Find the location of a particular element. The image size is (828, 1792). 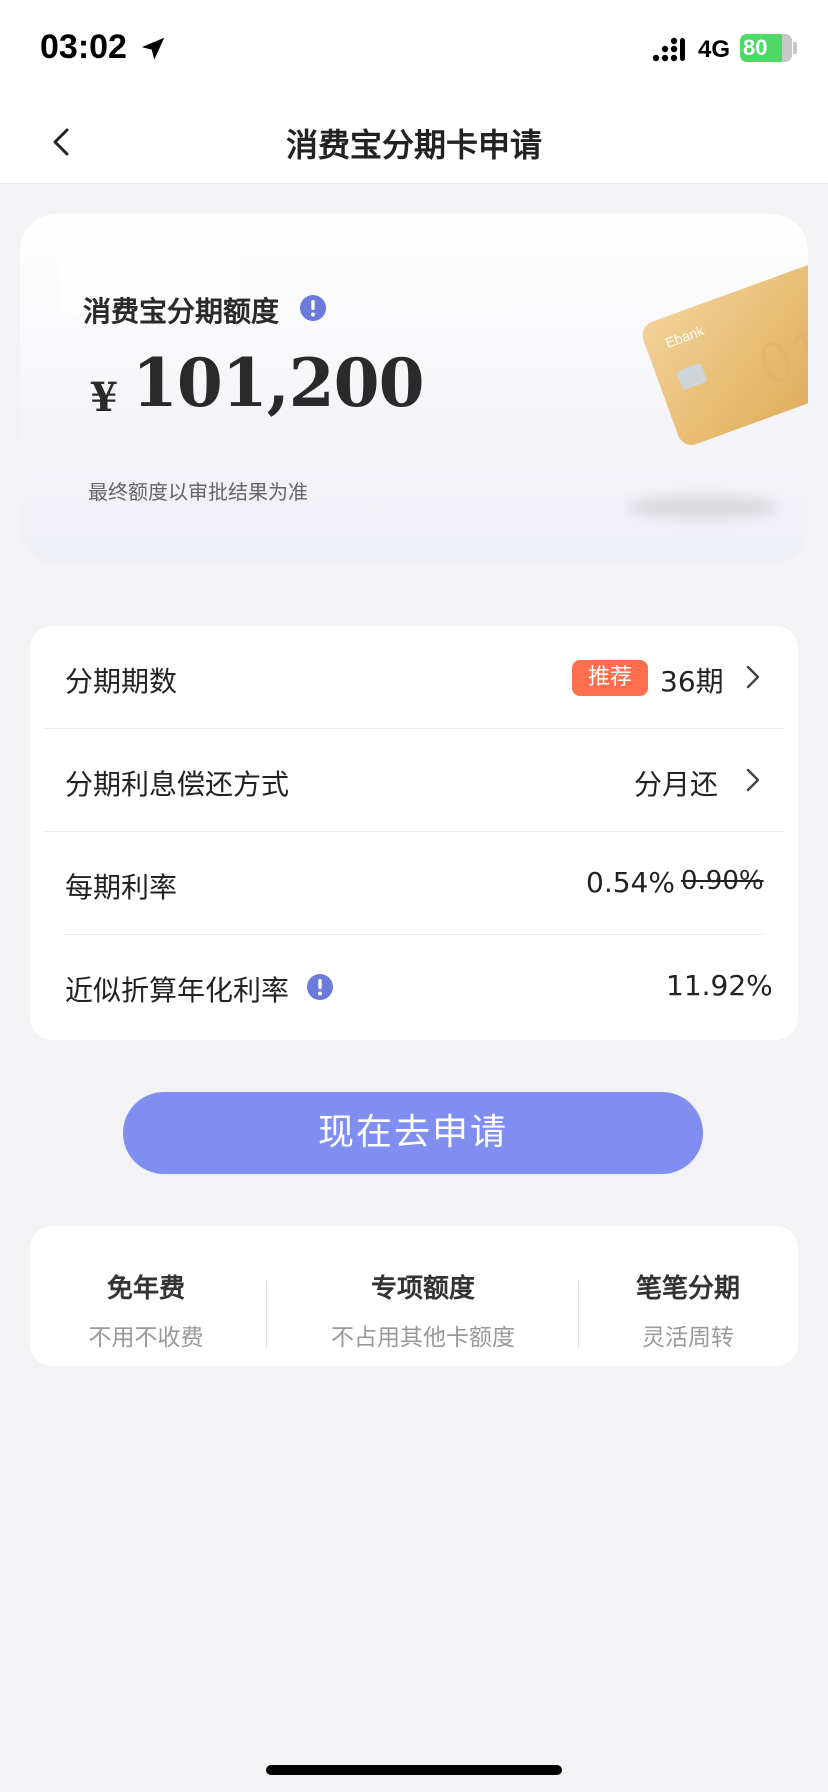

feature-title: 专项额度 is located at coordinates (422, 1289).